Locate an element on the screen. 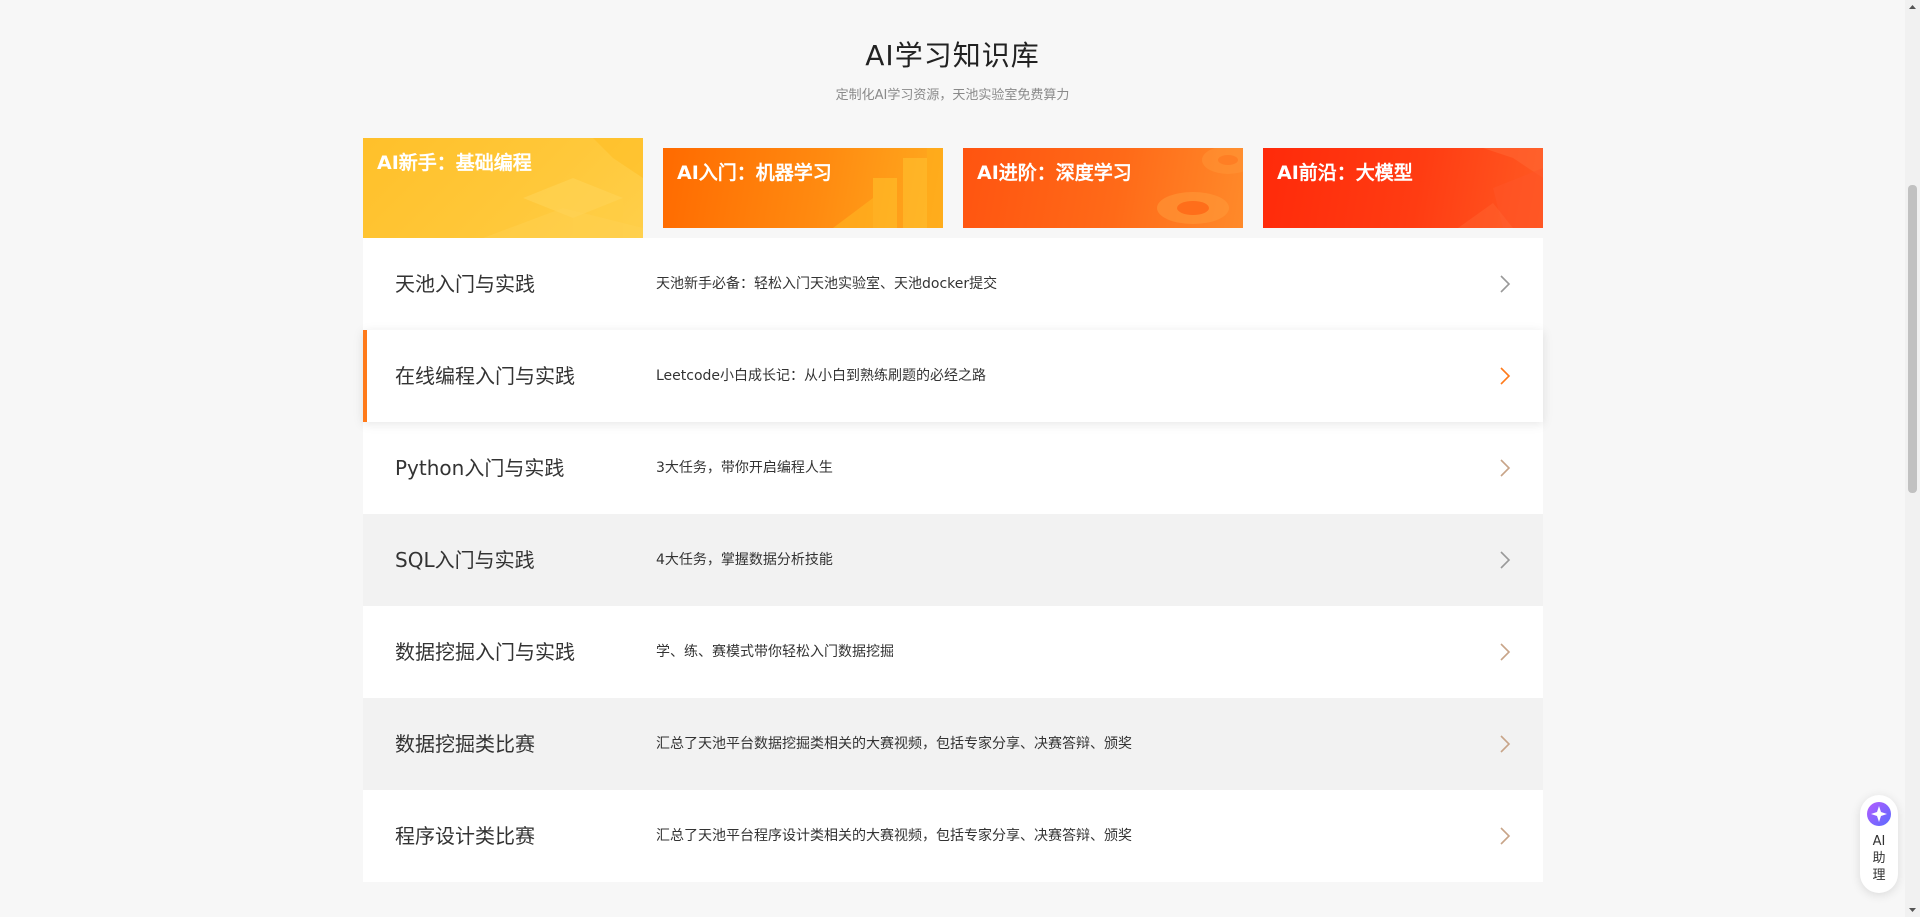 This screenshot has height=917, width=1920. course-title: Python入门与实践 is located at coordinates (480, 468).